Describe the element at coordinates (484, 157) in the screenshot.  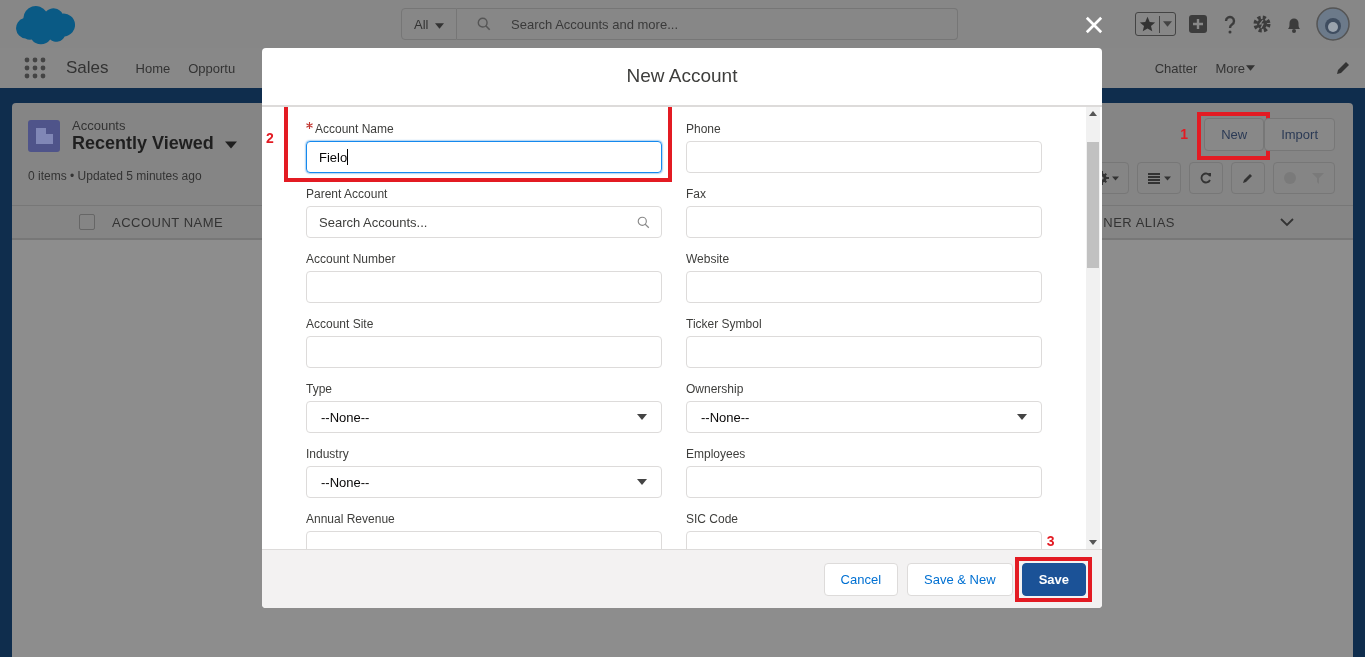
I see `input-field: Fielo` at that location.